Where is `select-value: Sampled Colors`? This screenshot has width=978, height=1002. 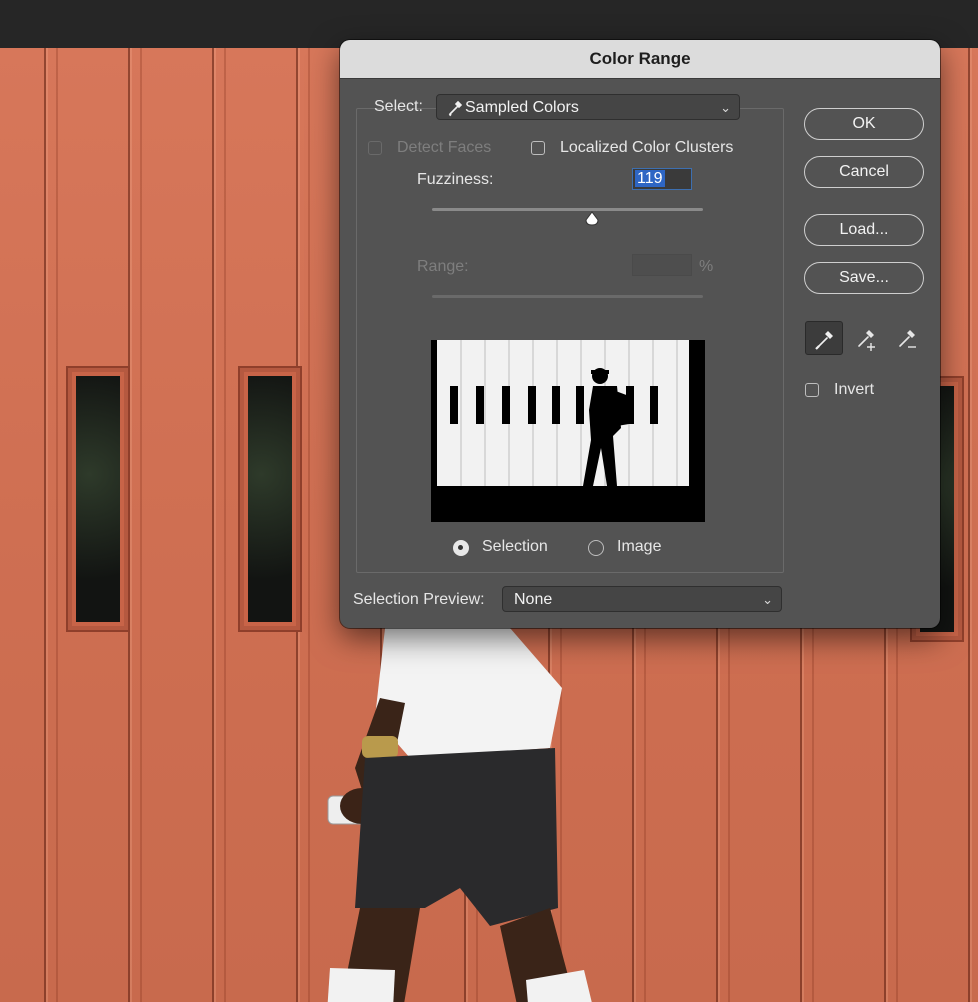 select-value: Sampled Colors is located at coordinates (522, 107).